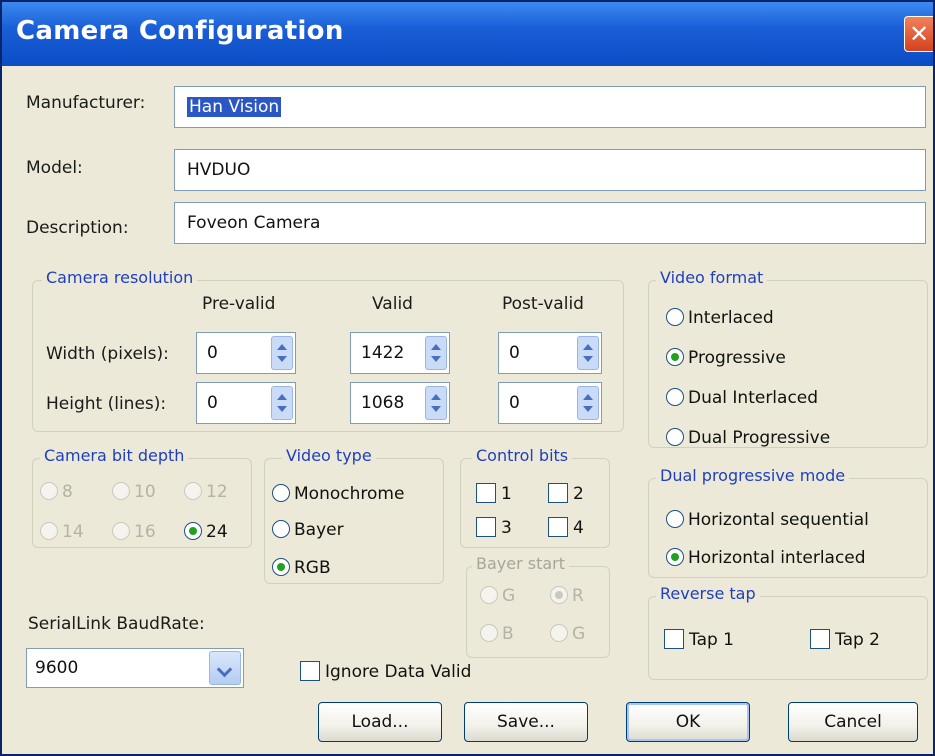 This screenshot has width=935, height=756. Describe the element at coordinates (853, 722) in the screenshot. I see `cancel-button: Cancel` at that location.